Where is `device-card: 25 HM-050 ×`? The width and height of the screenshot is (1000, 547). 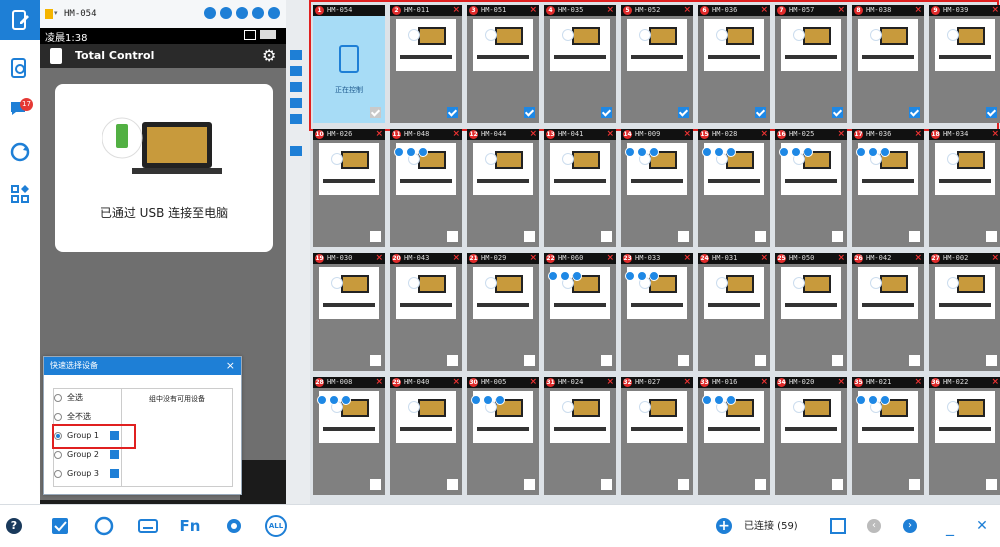 device-card: 25 HM-050 × is located at coordinates (811, 312).